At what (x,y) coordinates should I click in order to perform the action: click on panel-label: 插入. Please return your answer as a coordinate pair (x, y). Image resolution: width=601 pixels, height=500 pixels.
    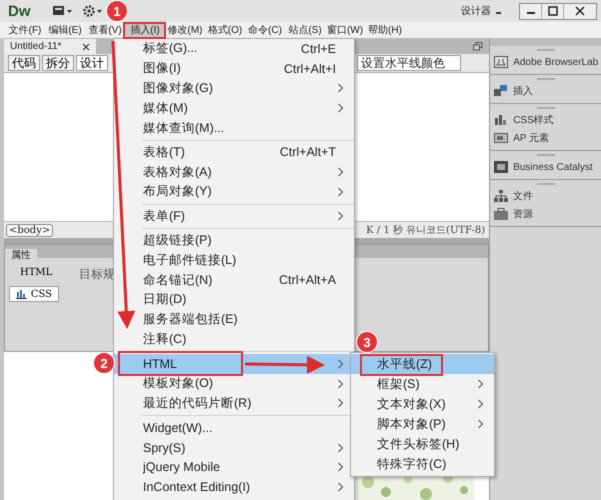
    Looking at the image, I should click on (523, 91).